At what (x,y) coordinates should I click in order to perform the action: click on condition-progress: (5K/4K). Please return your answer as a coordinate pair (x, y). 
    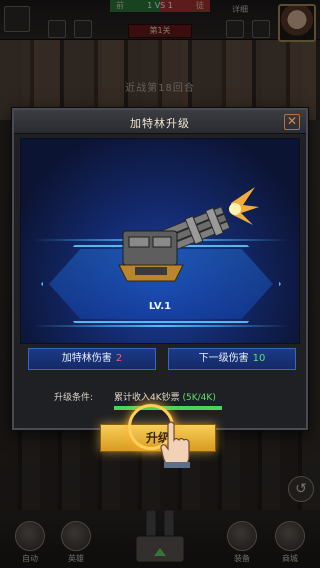
    Looking at the image, I should click on (199, 398).